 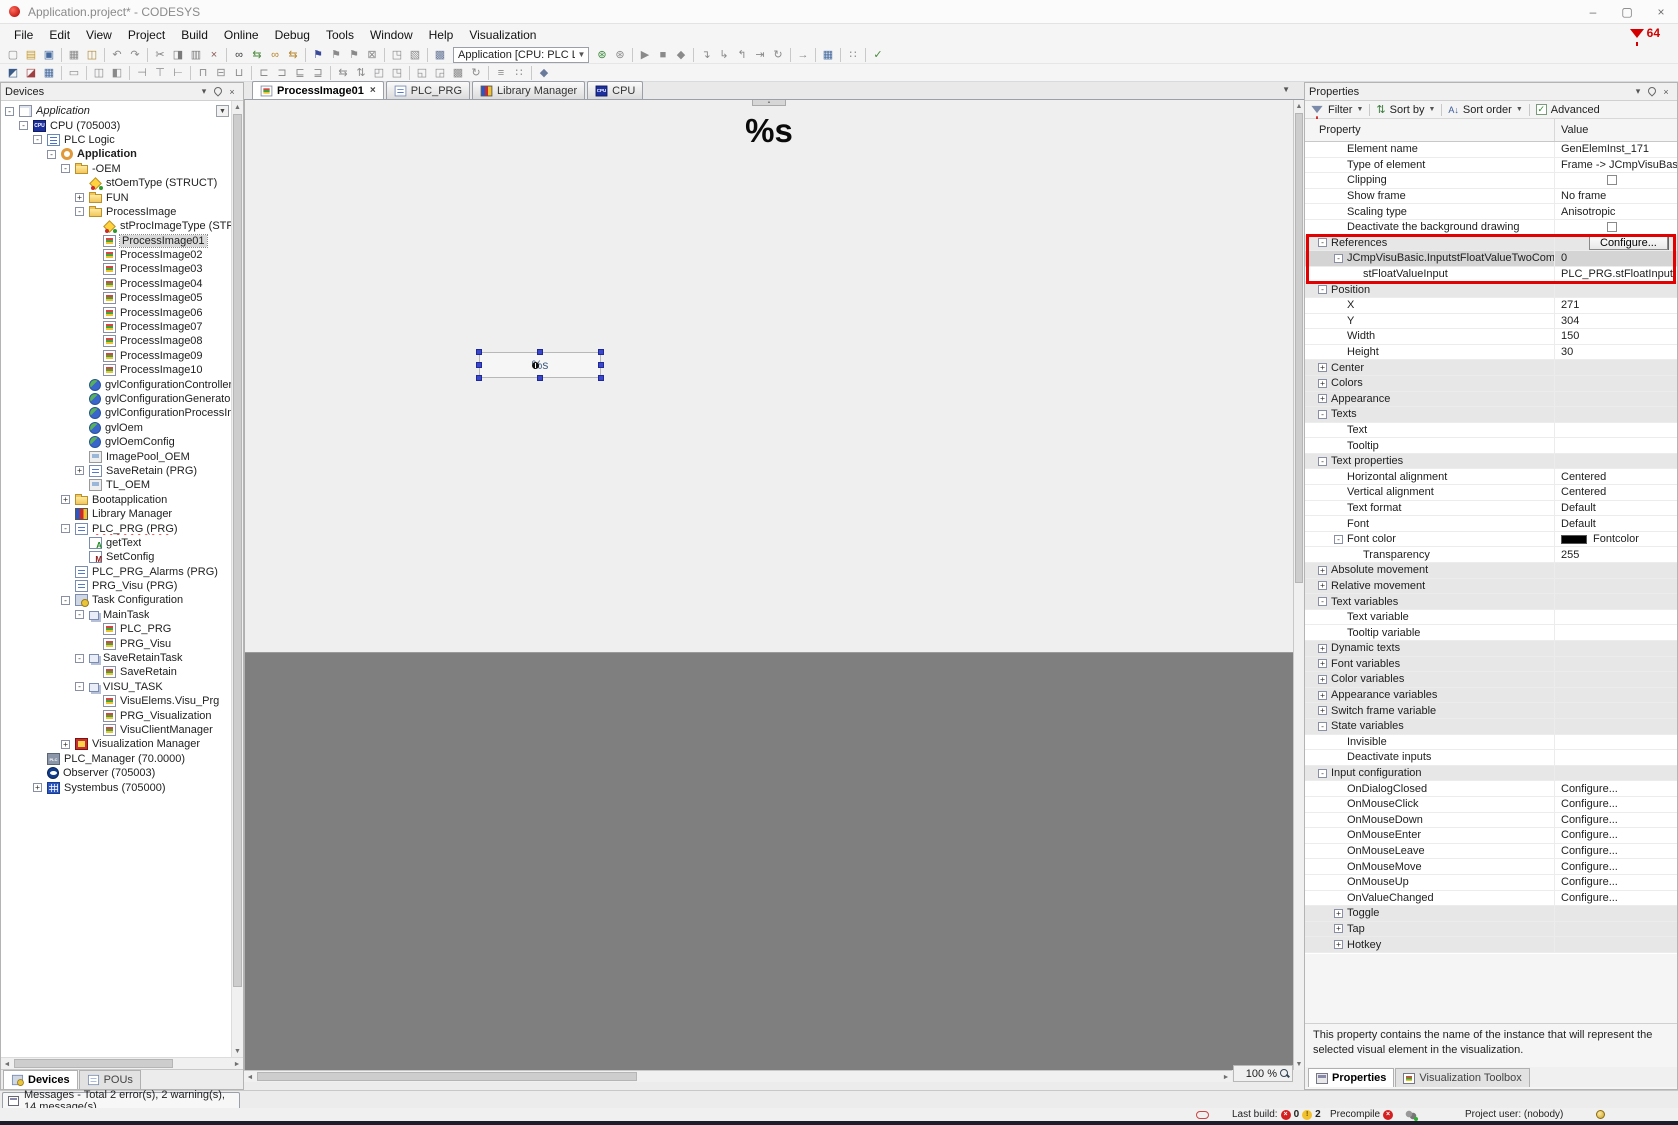 I want to click on property-row: + Center, so click(x=1491, y=368).